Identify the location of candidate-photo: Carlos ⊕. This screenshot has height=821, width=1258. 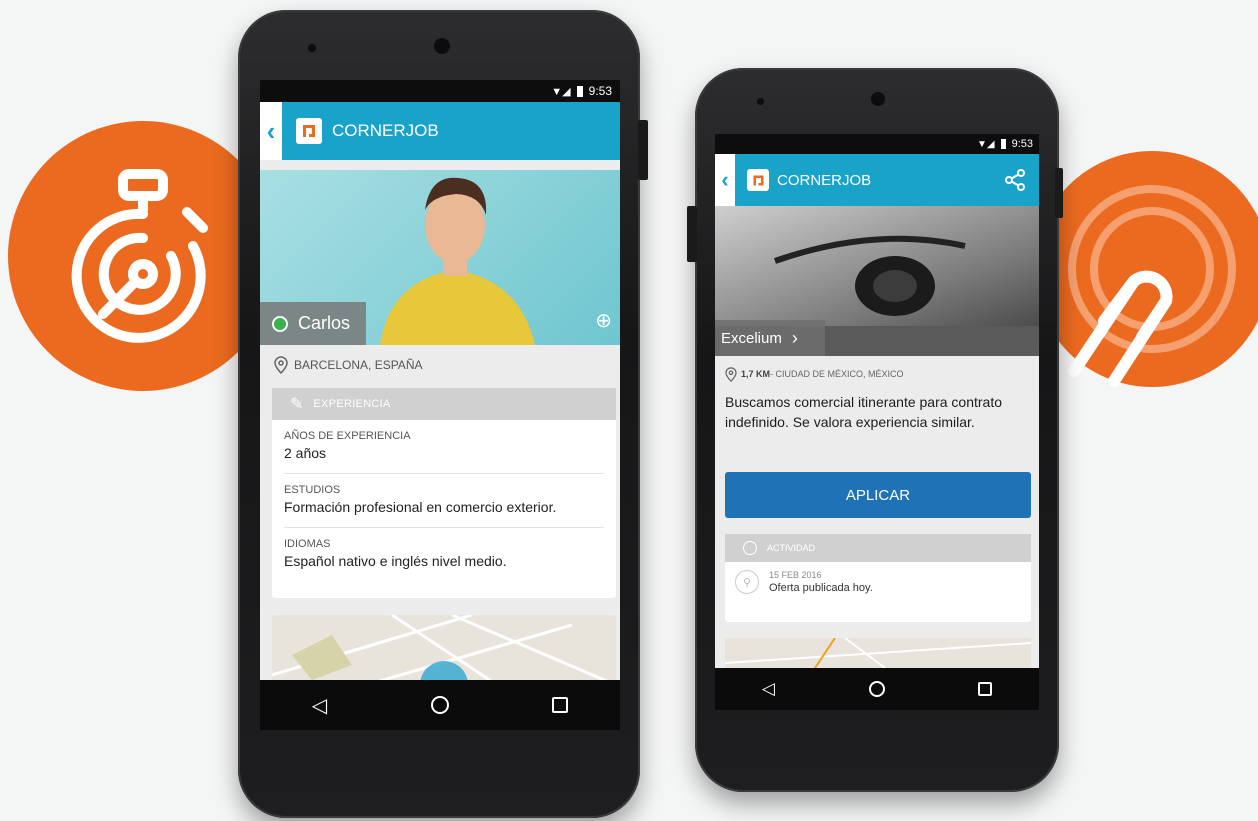
(440, 257).